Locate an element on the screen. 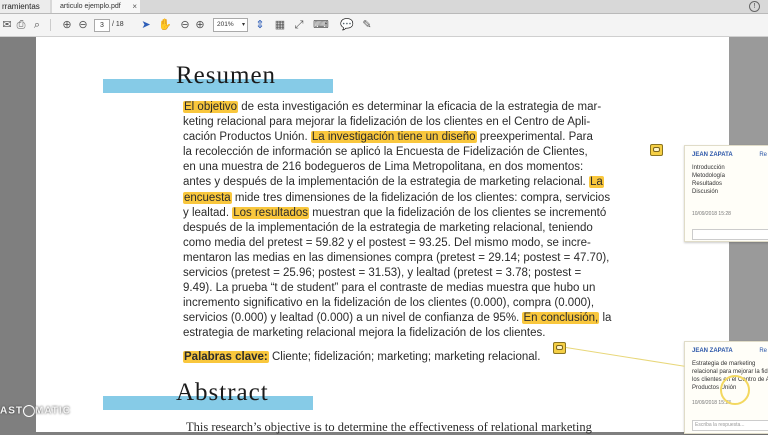  page-view-icon: ▦ is located at coordinates (280, 25).